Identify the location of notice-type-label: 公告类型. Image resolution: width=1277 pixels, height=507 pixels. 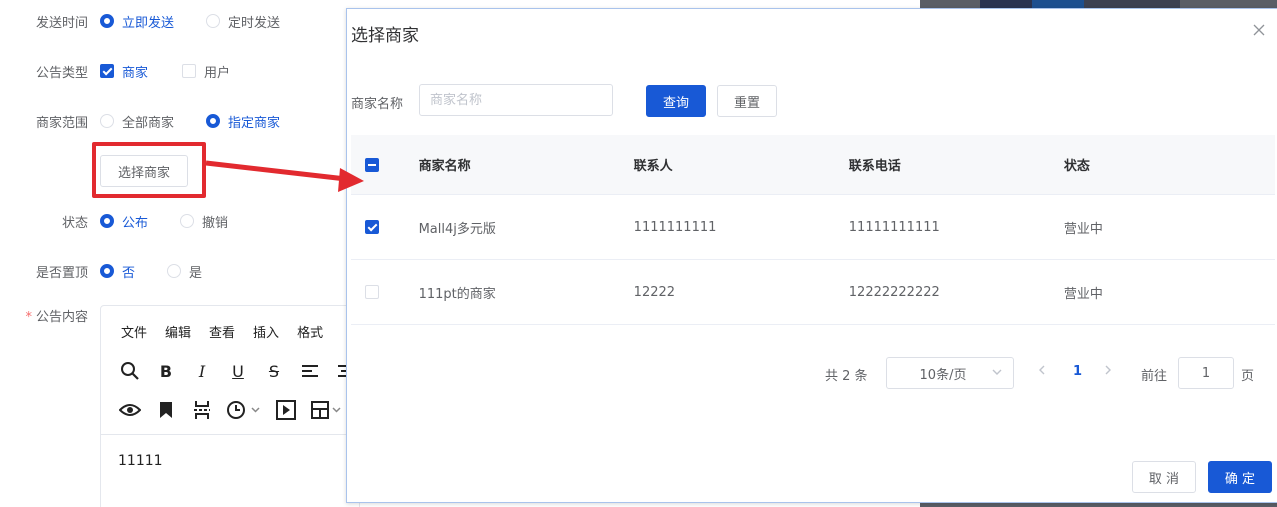
(61, 73).